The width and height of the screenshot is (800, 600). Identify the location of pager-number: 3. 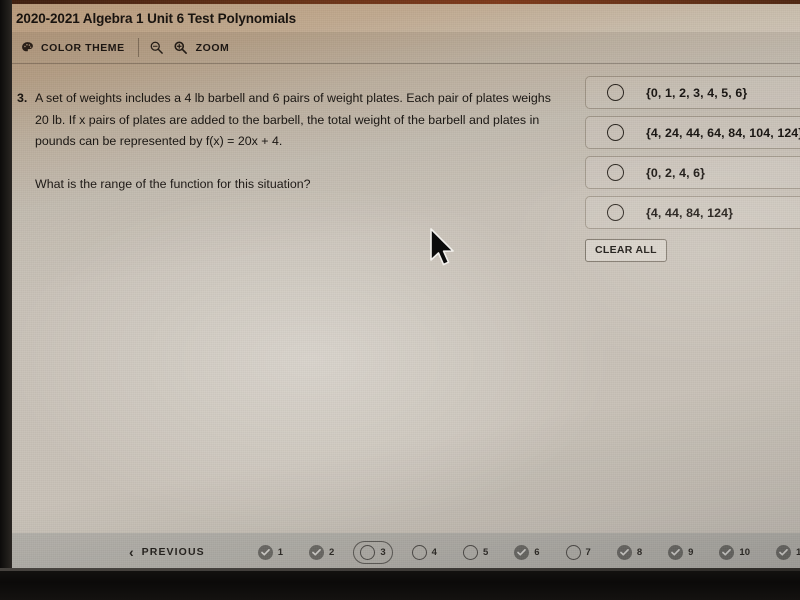
(383, 552).